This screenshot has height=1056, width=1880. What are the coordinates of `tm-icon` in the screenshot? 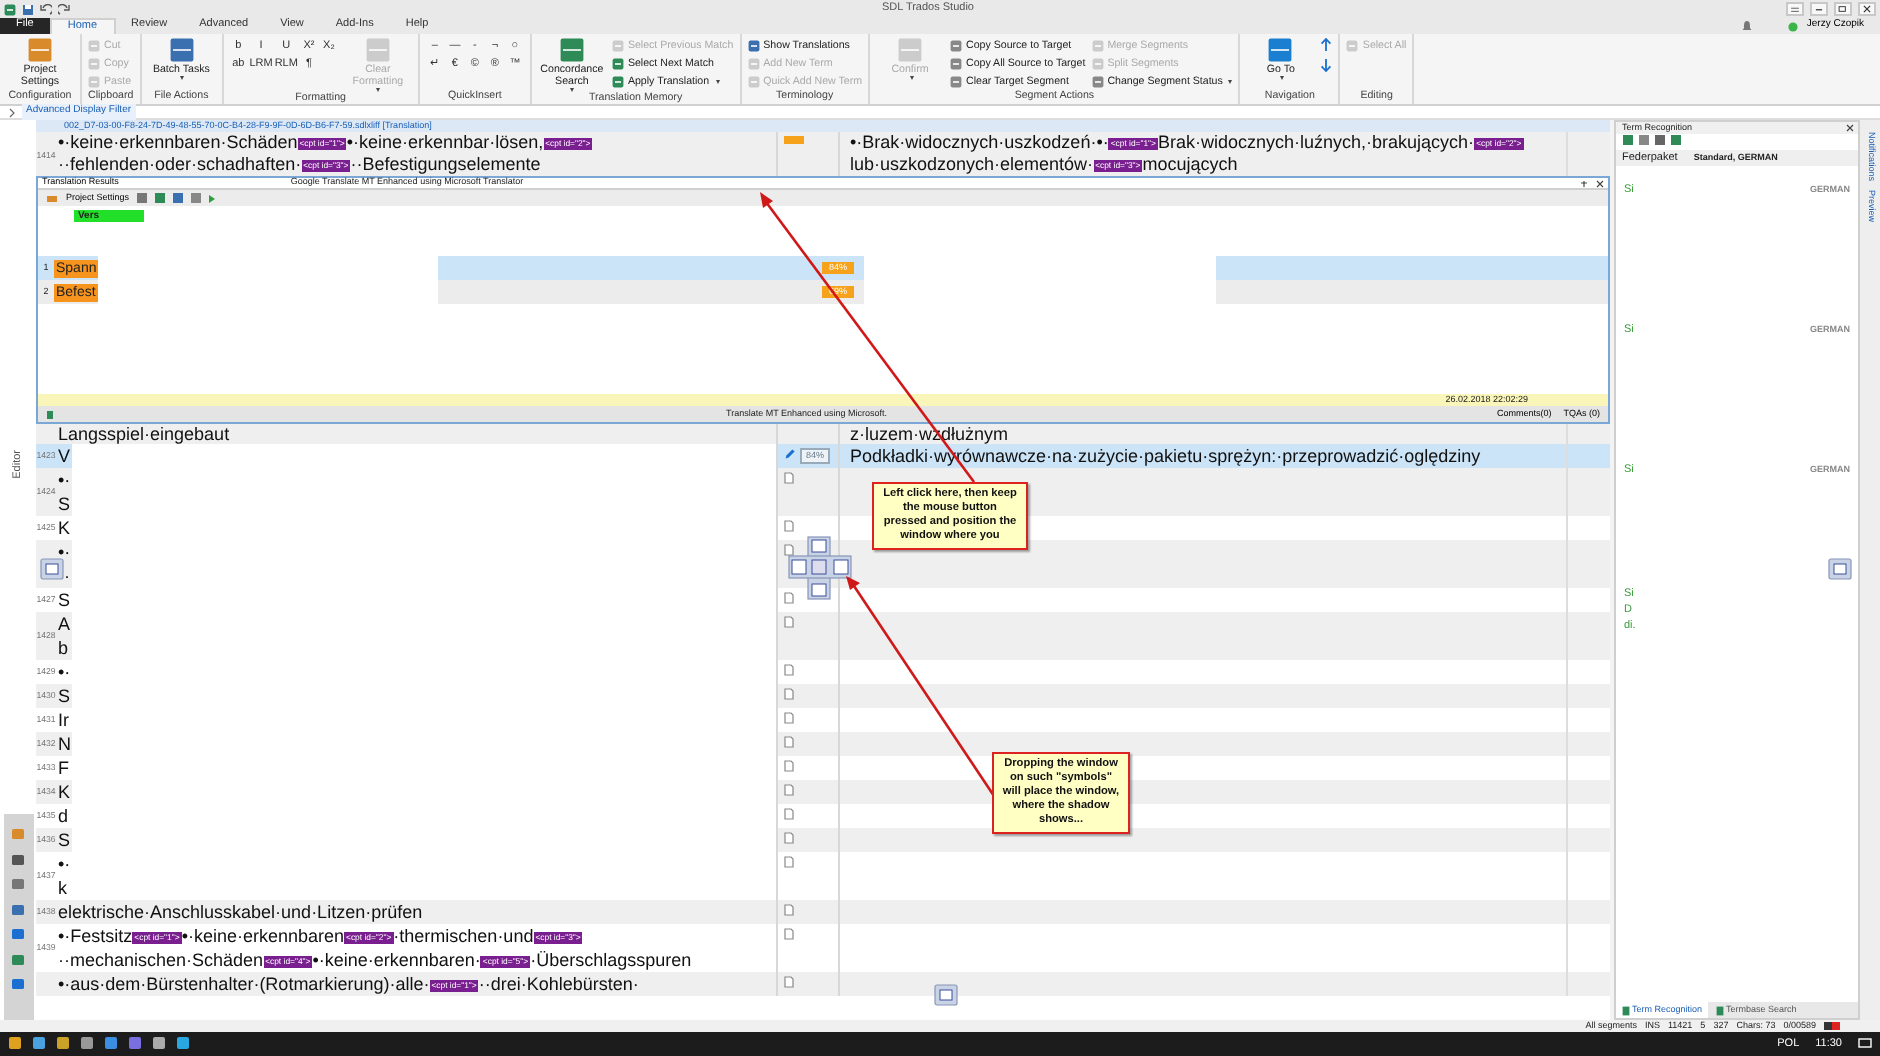 It's located at (50, 414).